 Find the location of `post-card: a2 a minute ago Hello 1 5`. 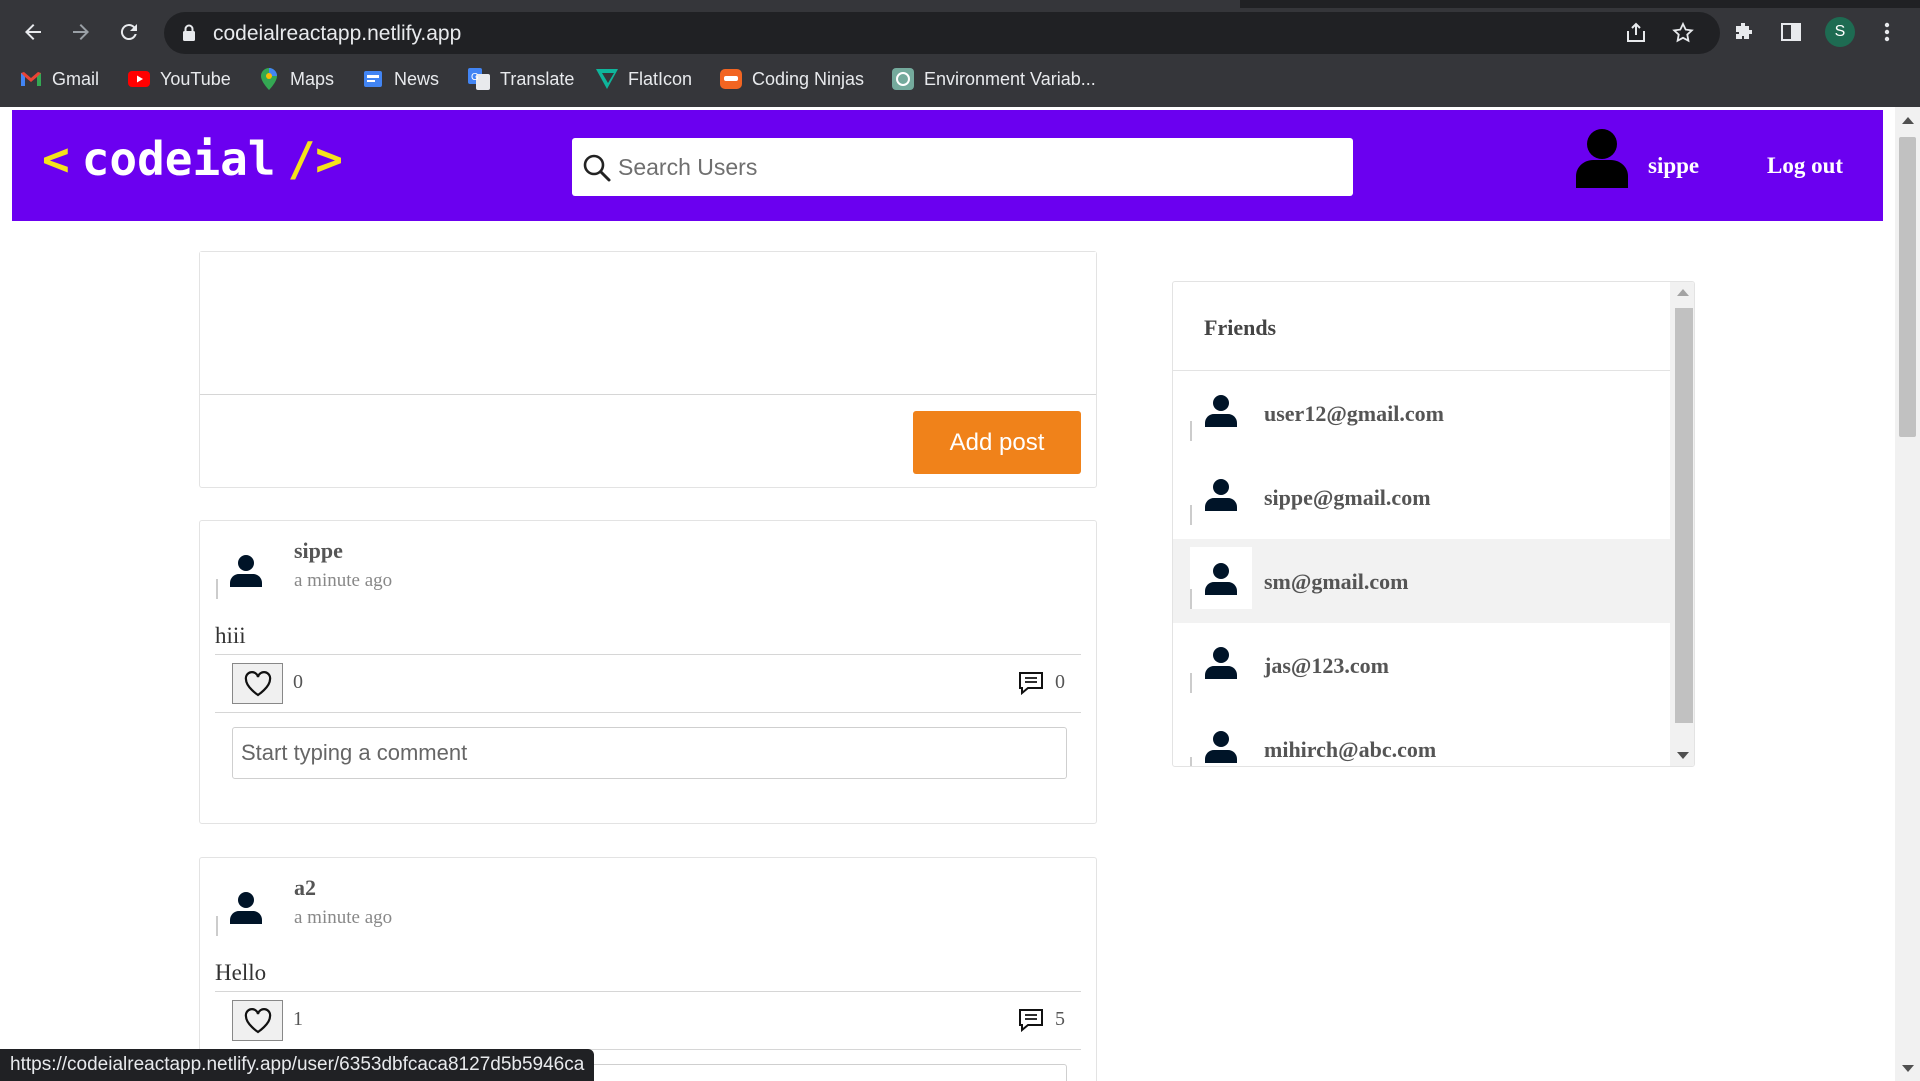

post-card: a2 a minute ago Hello 1 5 is located at coordinates (648, 969).